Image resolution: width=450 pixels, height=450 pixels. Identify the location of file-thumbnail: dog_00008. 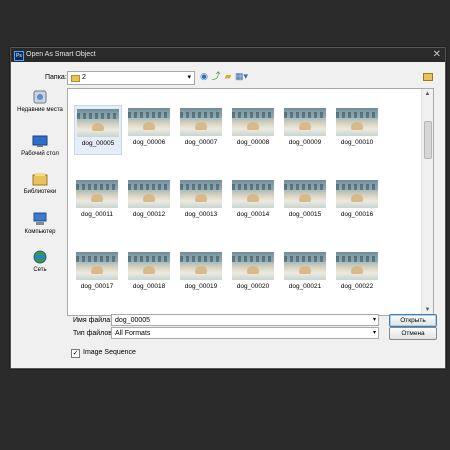
(253, 129).